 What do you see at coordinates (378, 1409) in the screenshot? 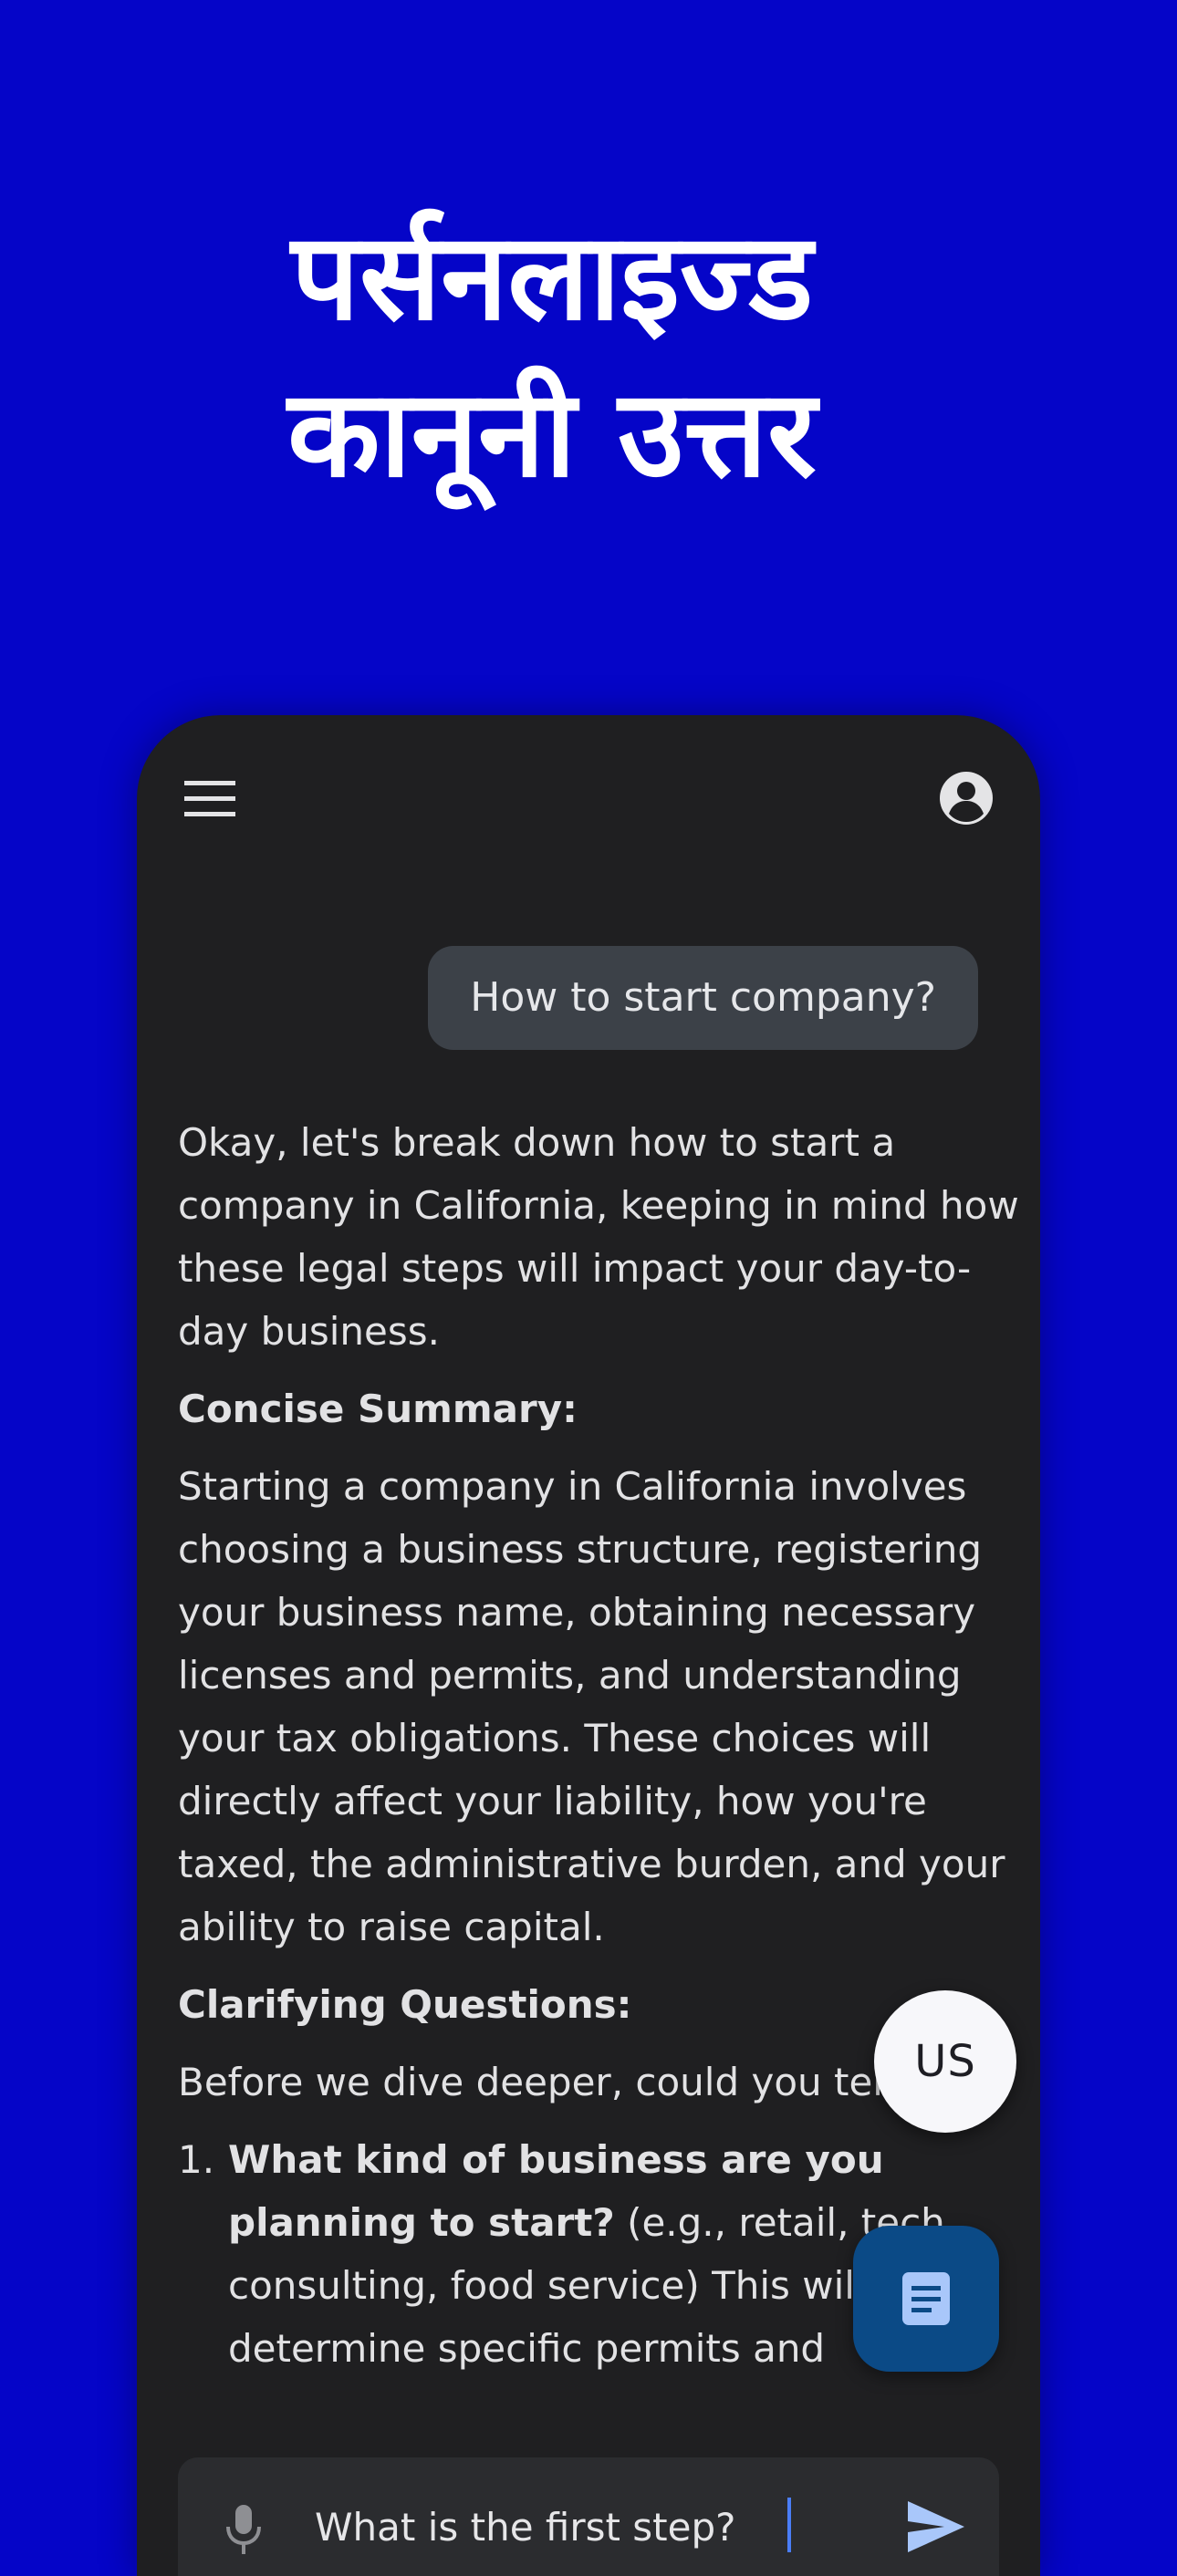
I see `summary-heading: Concise Summary:` at bounding box center [378, 1409].